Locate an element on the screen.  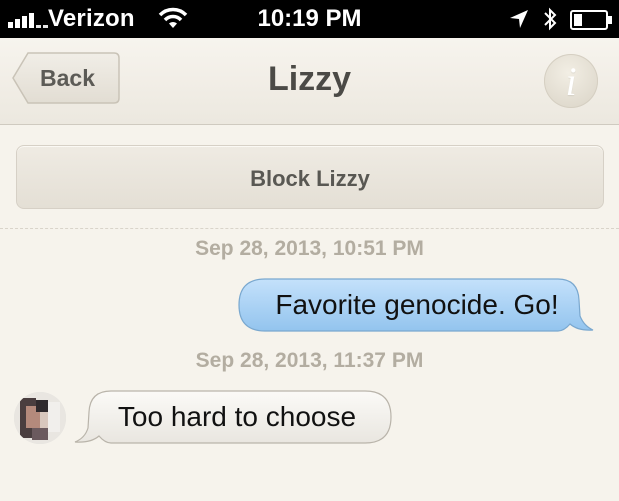
contact-avatar is located at coordinates (40, 418).